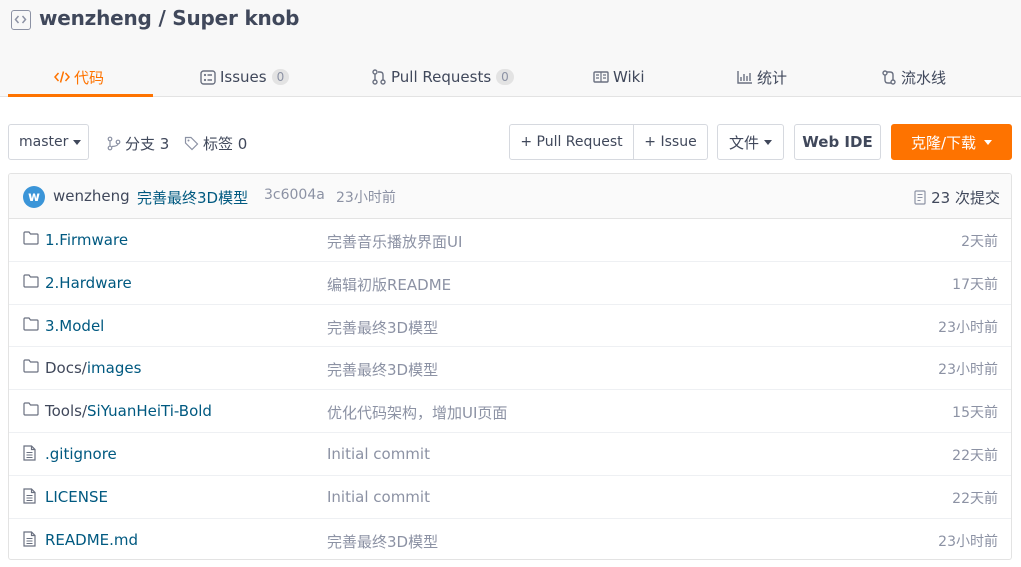 The image size is (1021, 567). I want to click on repo-title: wenzheng / Super knob, so click(169, 18).